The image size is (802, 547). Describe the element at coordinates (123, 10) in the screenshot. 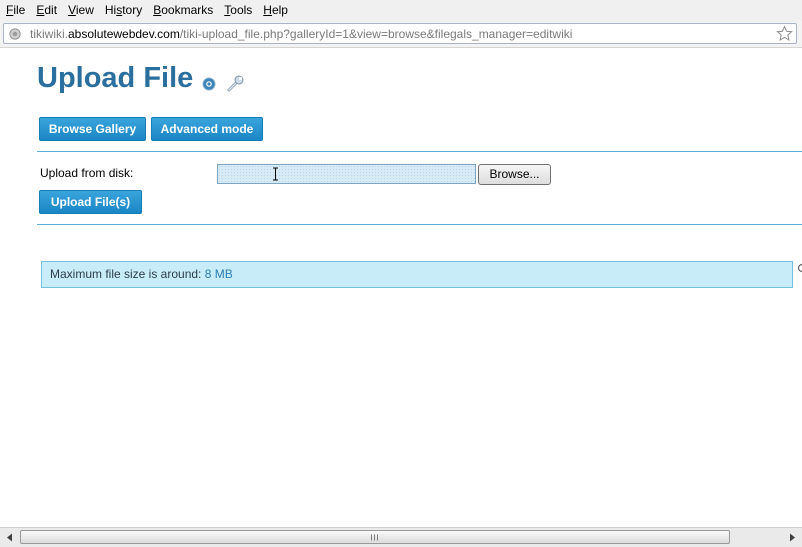

I see `menu-history: History` at that location.